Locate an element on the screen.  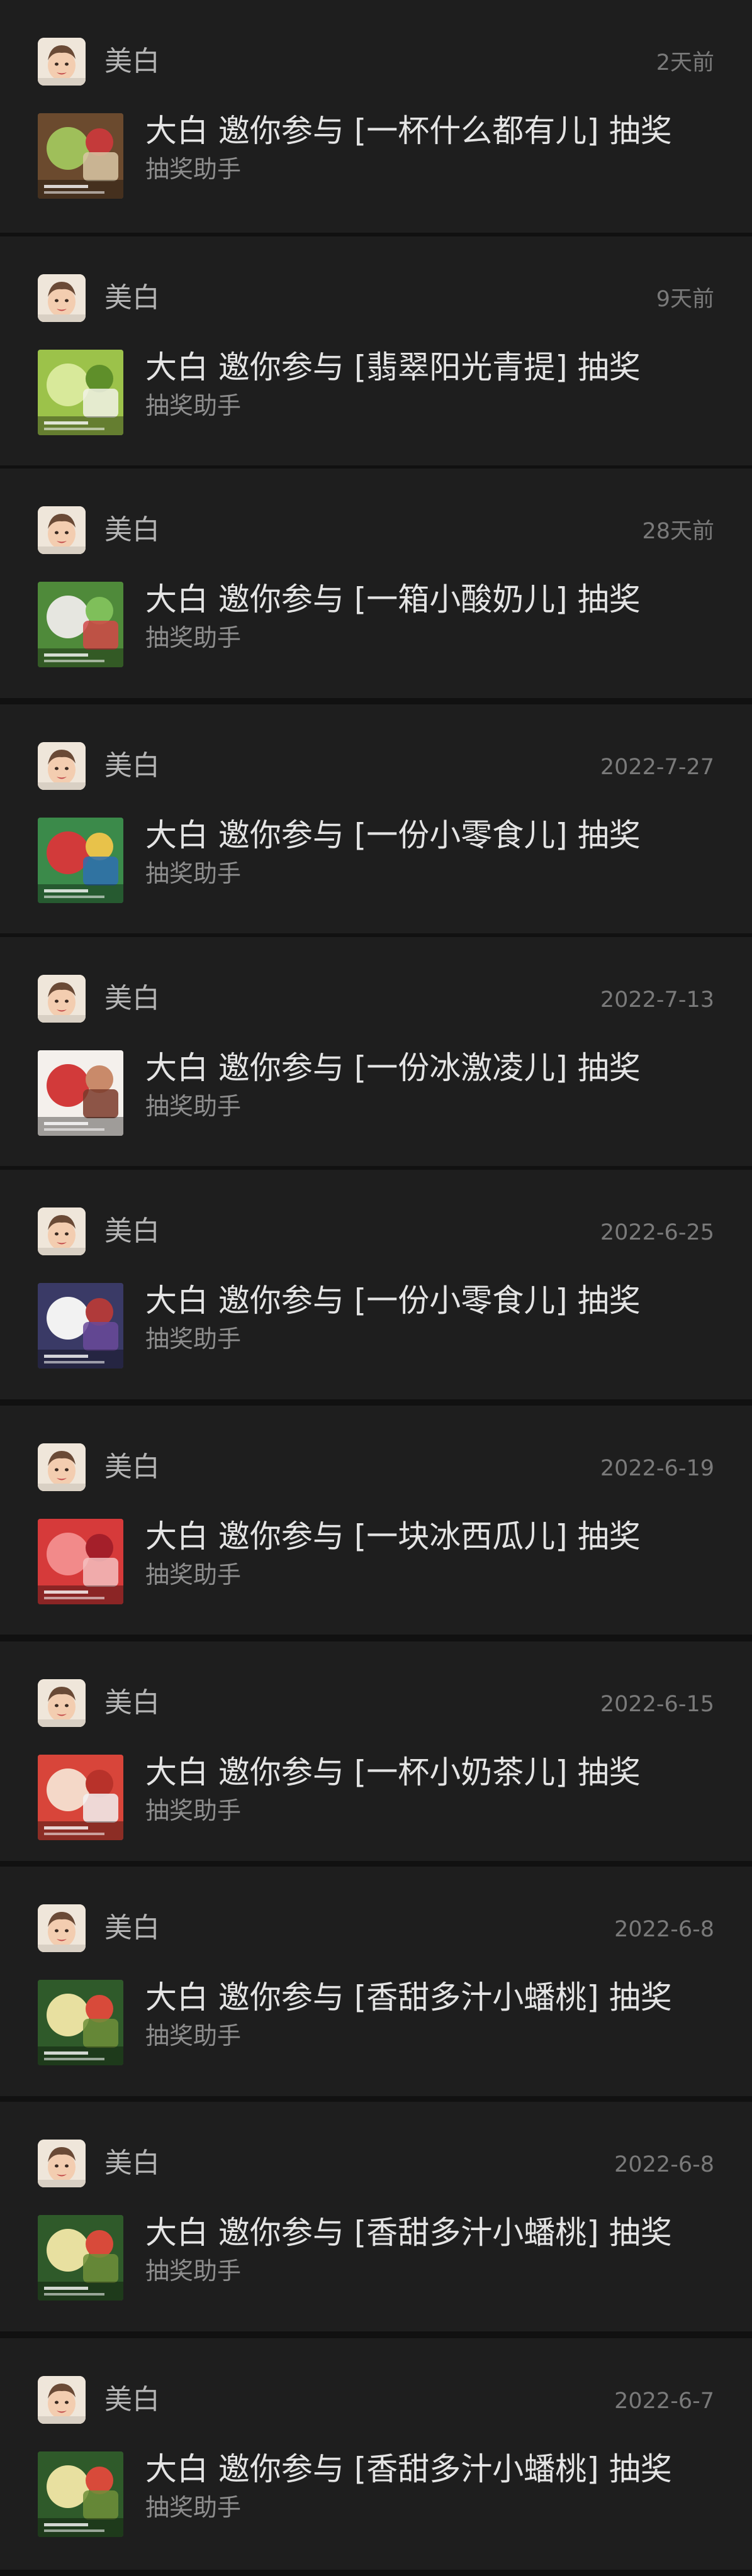
lottery-invite-card: 美白 2022-7-27 大白 邀你参与 [一份小零食儿] 抽奖抽奖助手 is located at coordinates (376, 818).